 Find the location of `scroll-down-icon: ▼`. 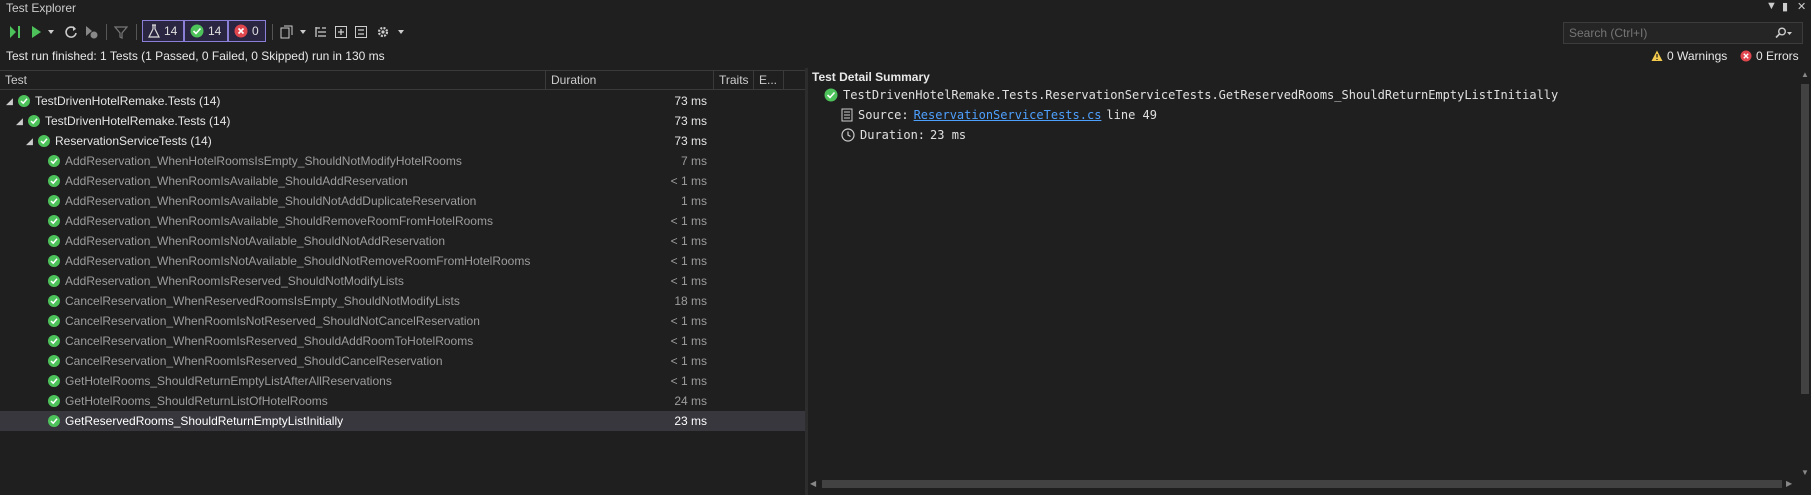

scroll-down-icon: ▼ is located at coordinates (1805, 472).